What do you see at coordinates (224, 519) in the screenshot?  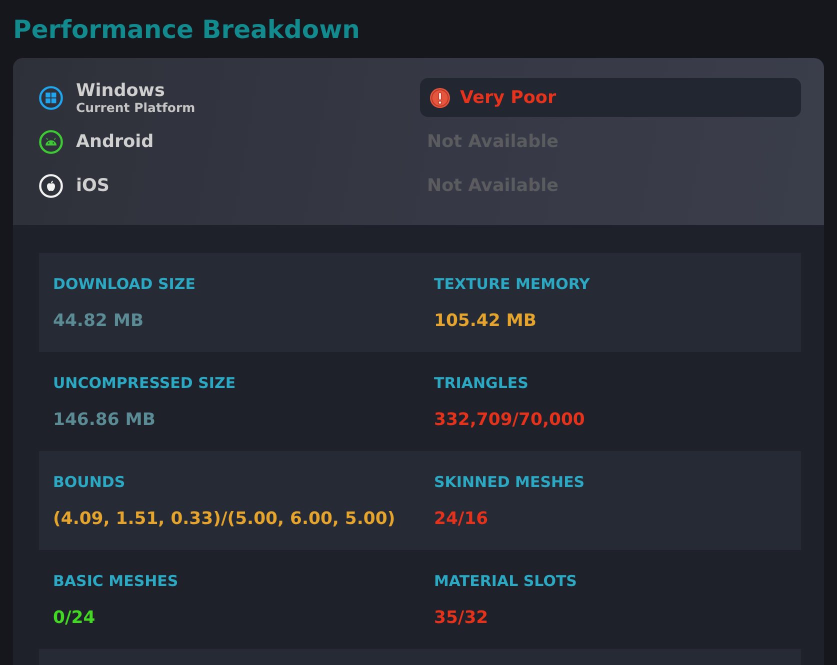 I see `stat-value: (4.09, 1.51, 0.33)/(5.00, 6.00, 5.00)` at bounding box center [224, 519].